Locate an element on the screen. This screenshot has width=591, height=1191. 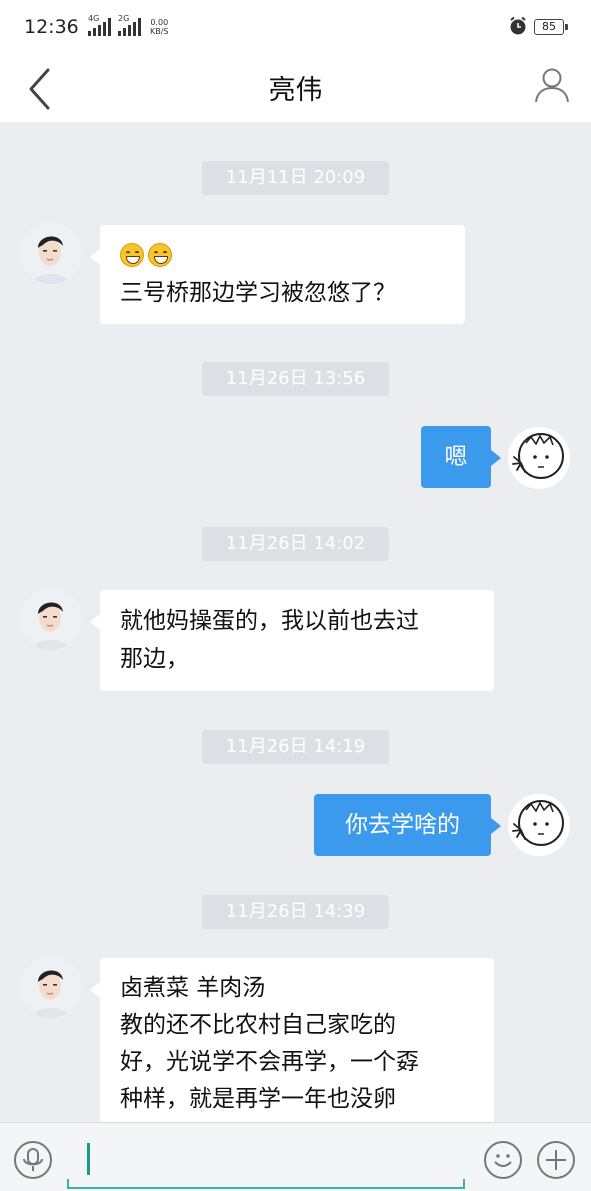
more-button is located at coordinates (556, 1160).